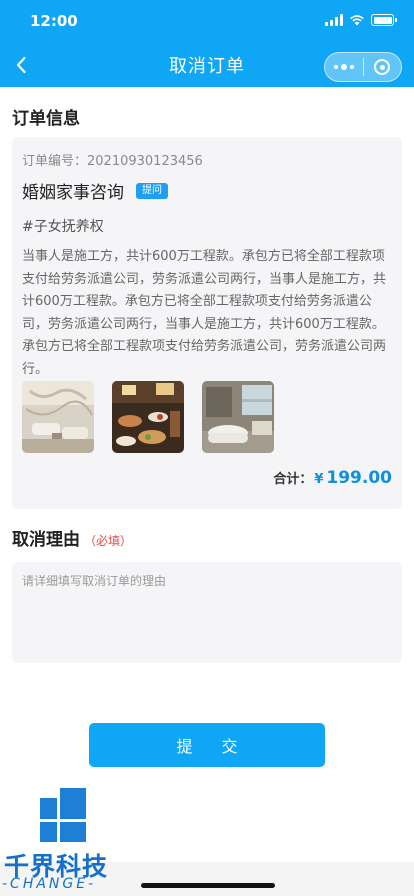  I want to click on order-number: 订单编号：20210930123456, so click(112, 161).